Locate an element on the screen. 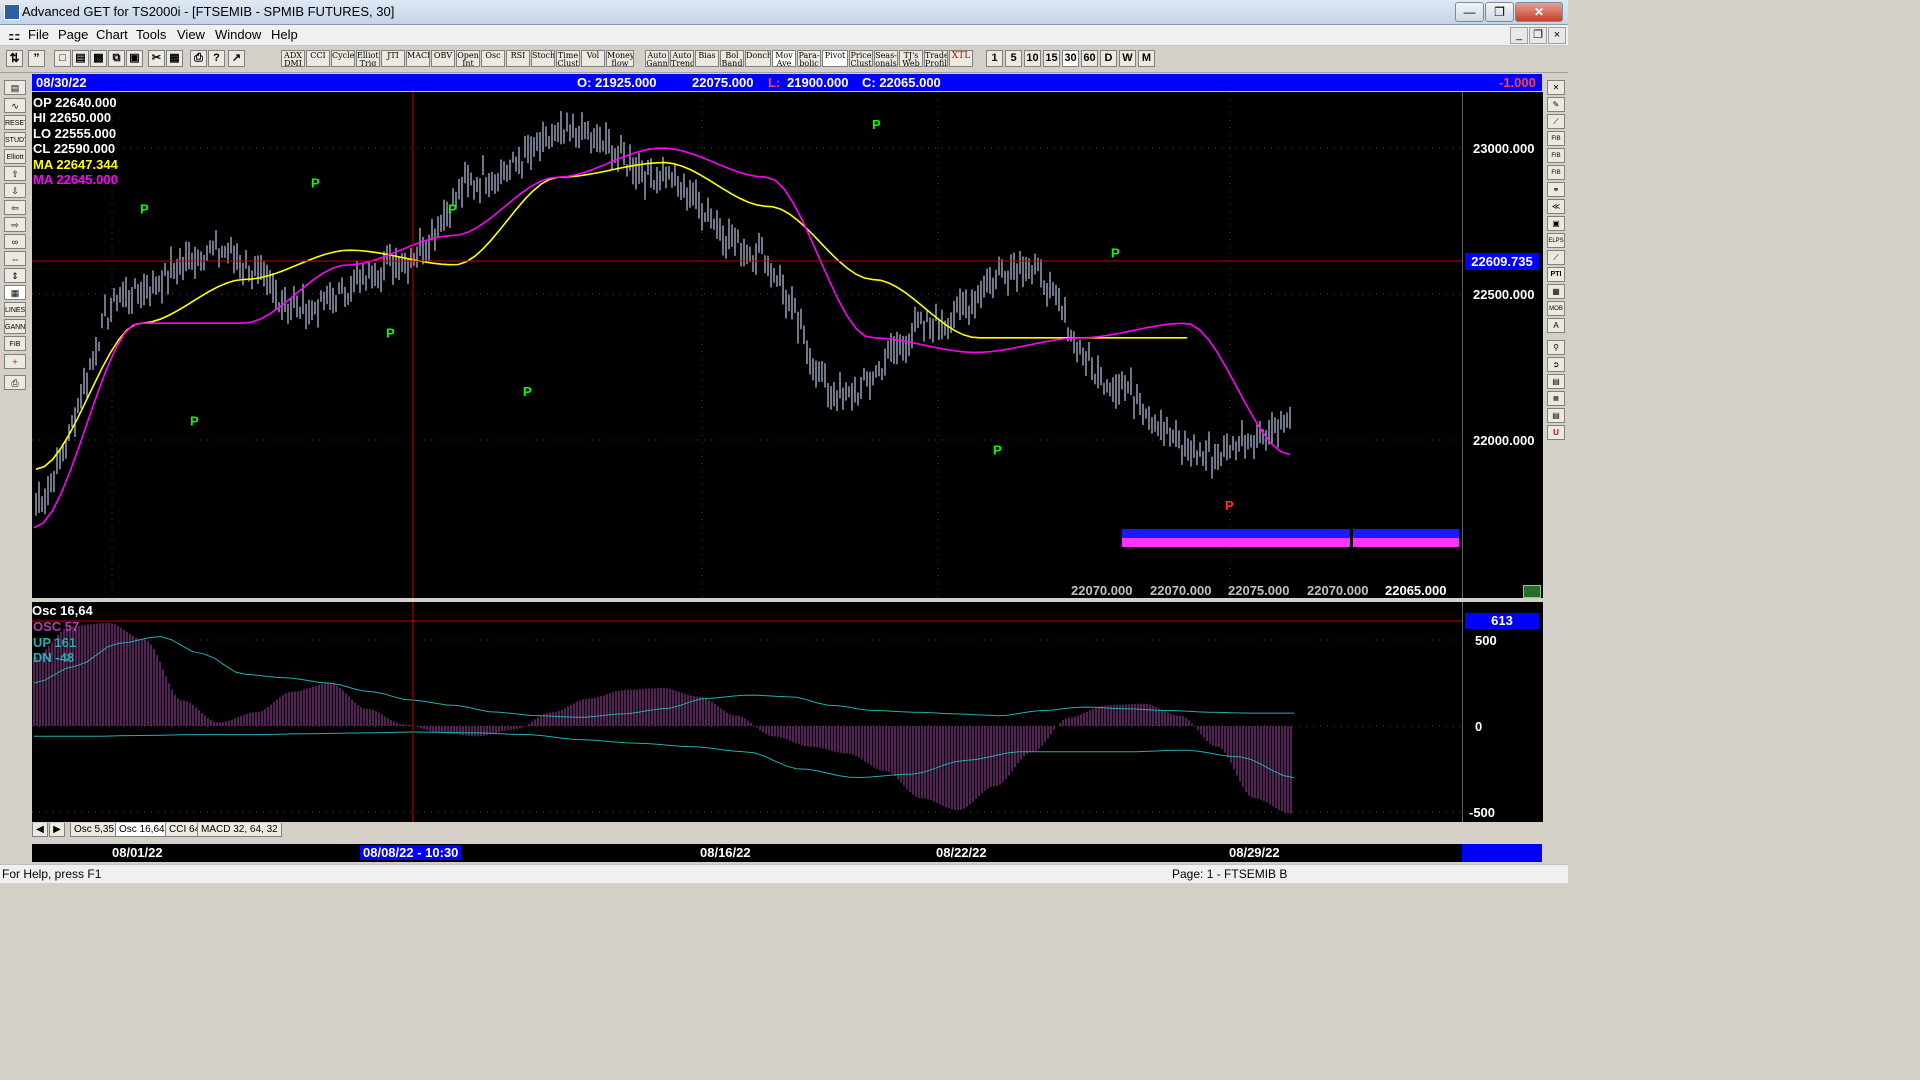 Image resolution: width=1920 pixels, height=1080 pixels. menu-help: Help is located at coordinates (284, 34).